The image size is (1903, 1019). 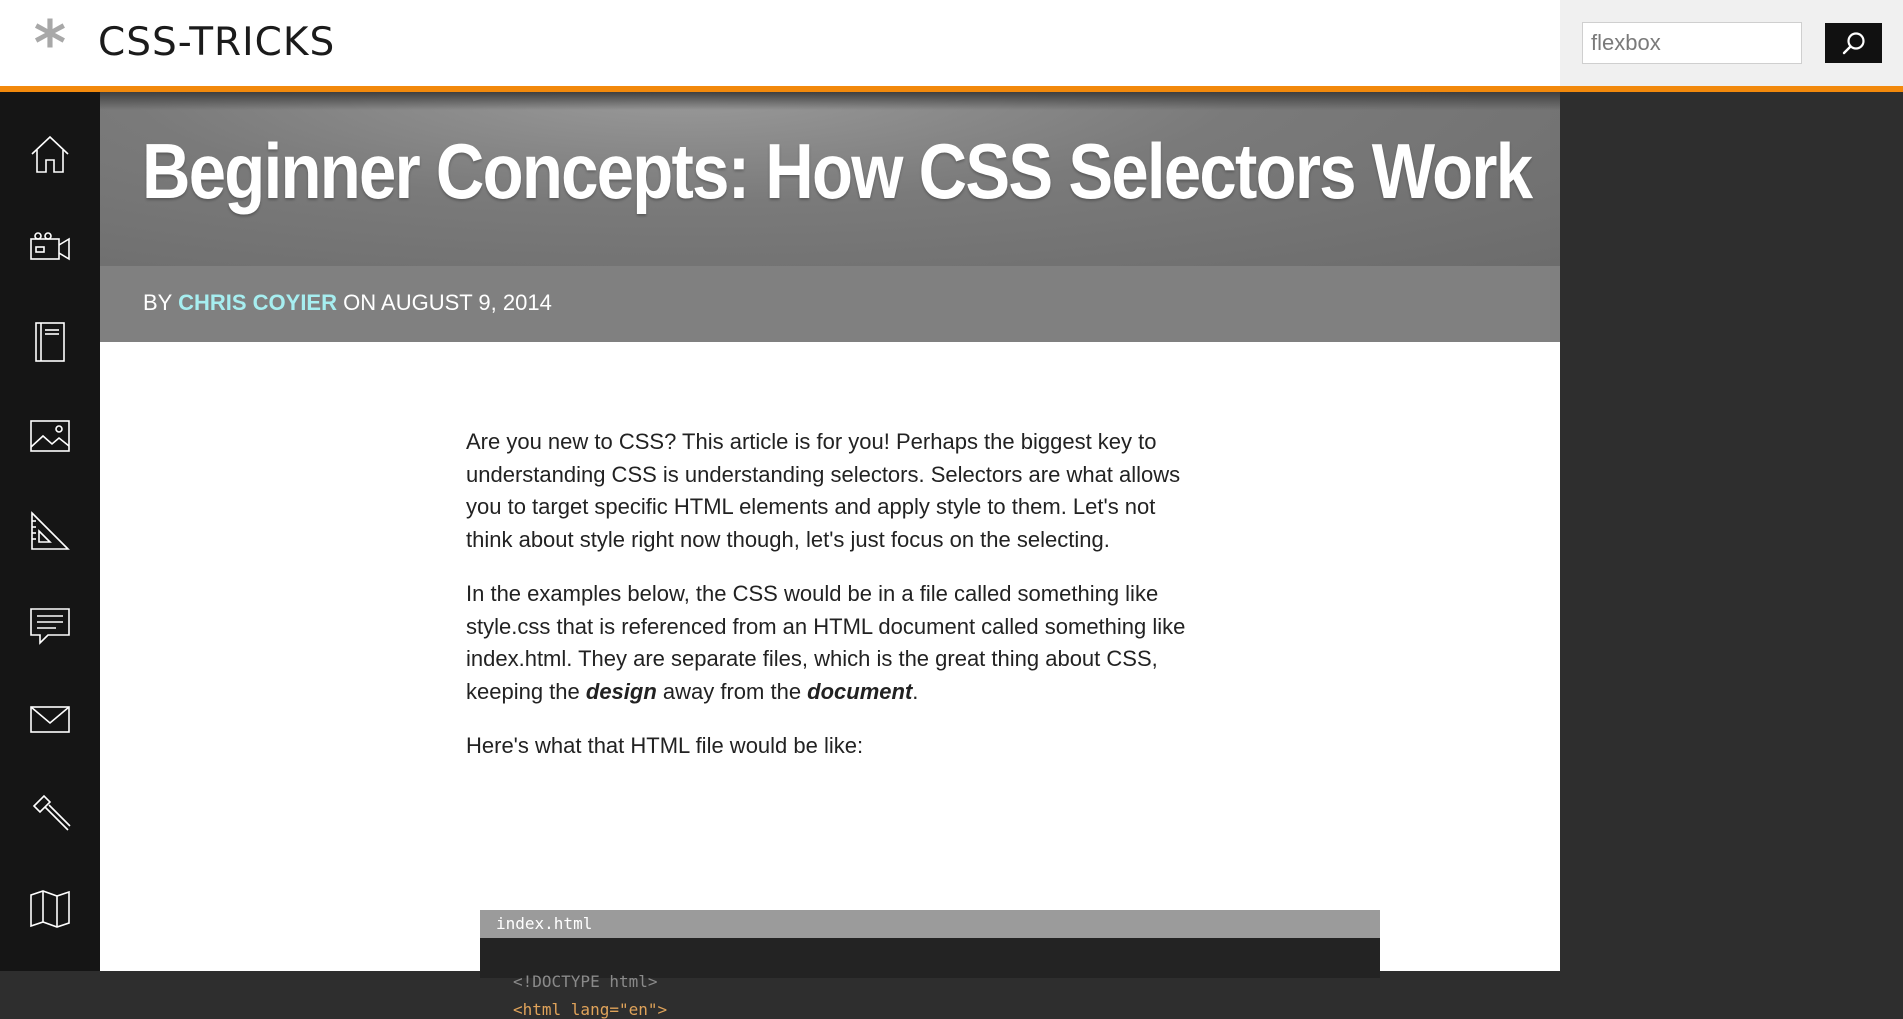 I want to click on search-button, so click(x=1853, y=43).